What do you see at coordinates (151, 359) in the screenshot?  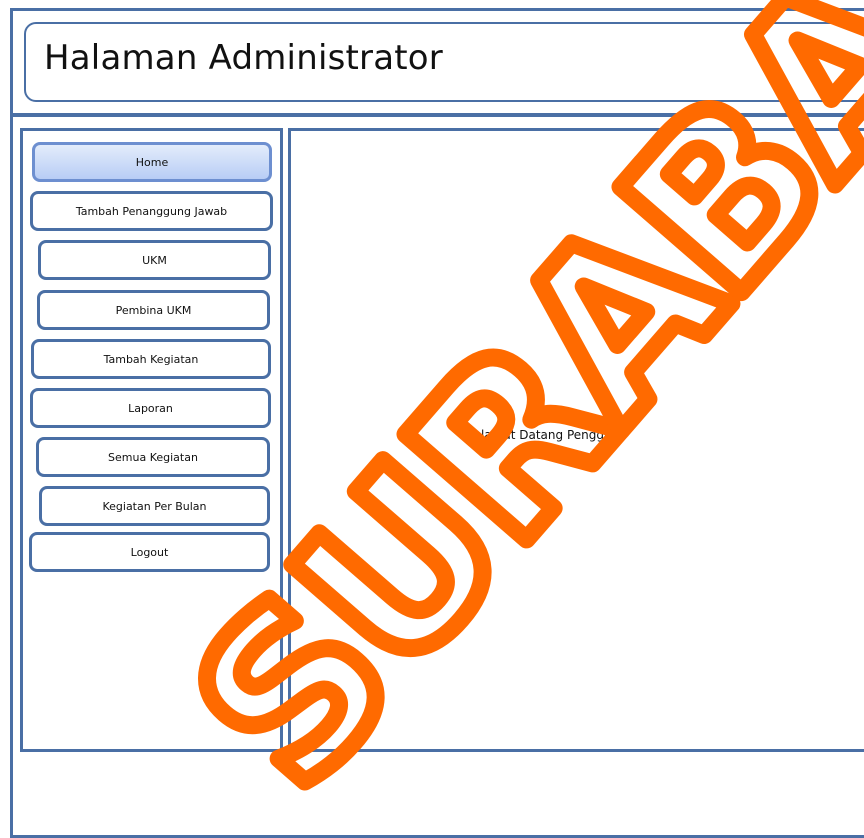 I see `nav-tambah-kegiatan-button: Tambah Kegiatan` at bounding box center [151, 359].